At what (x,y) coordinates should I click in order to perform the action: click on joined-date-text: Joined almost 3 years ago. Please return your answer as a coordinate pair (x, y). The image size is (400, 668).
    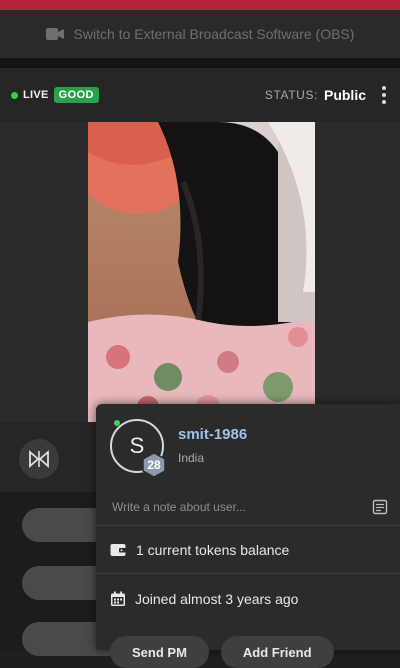
    Looking at the image, I should click on (217, 599).